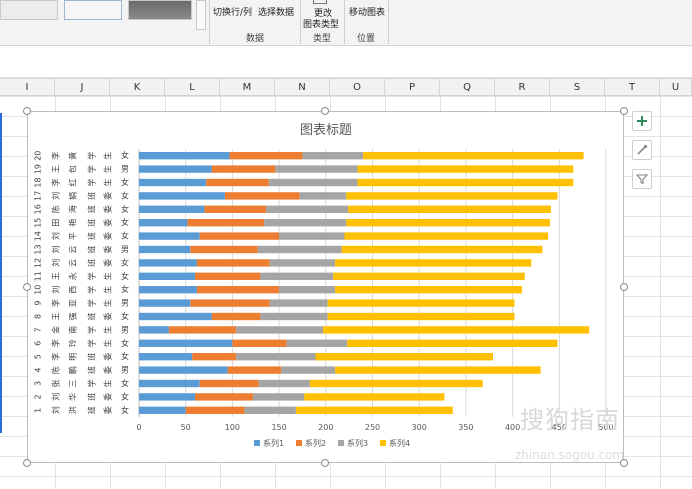 Image resolution: width=692 pixels, height=489 pixels. Describe the element at coordinates (357, 88) in the screenshot. I see `column-header: O` at that location.